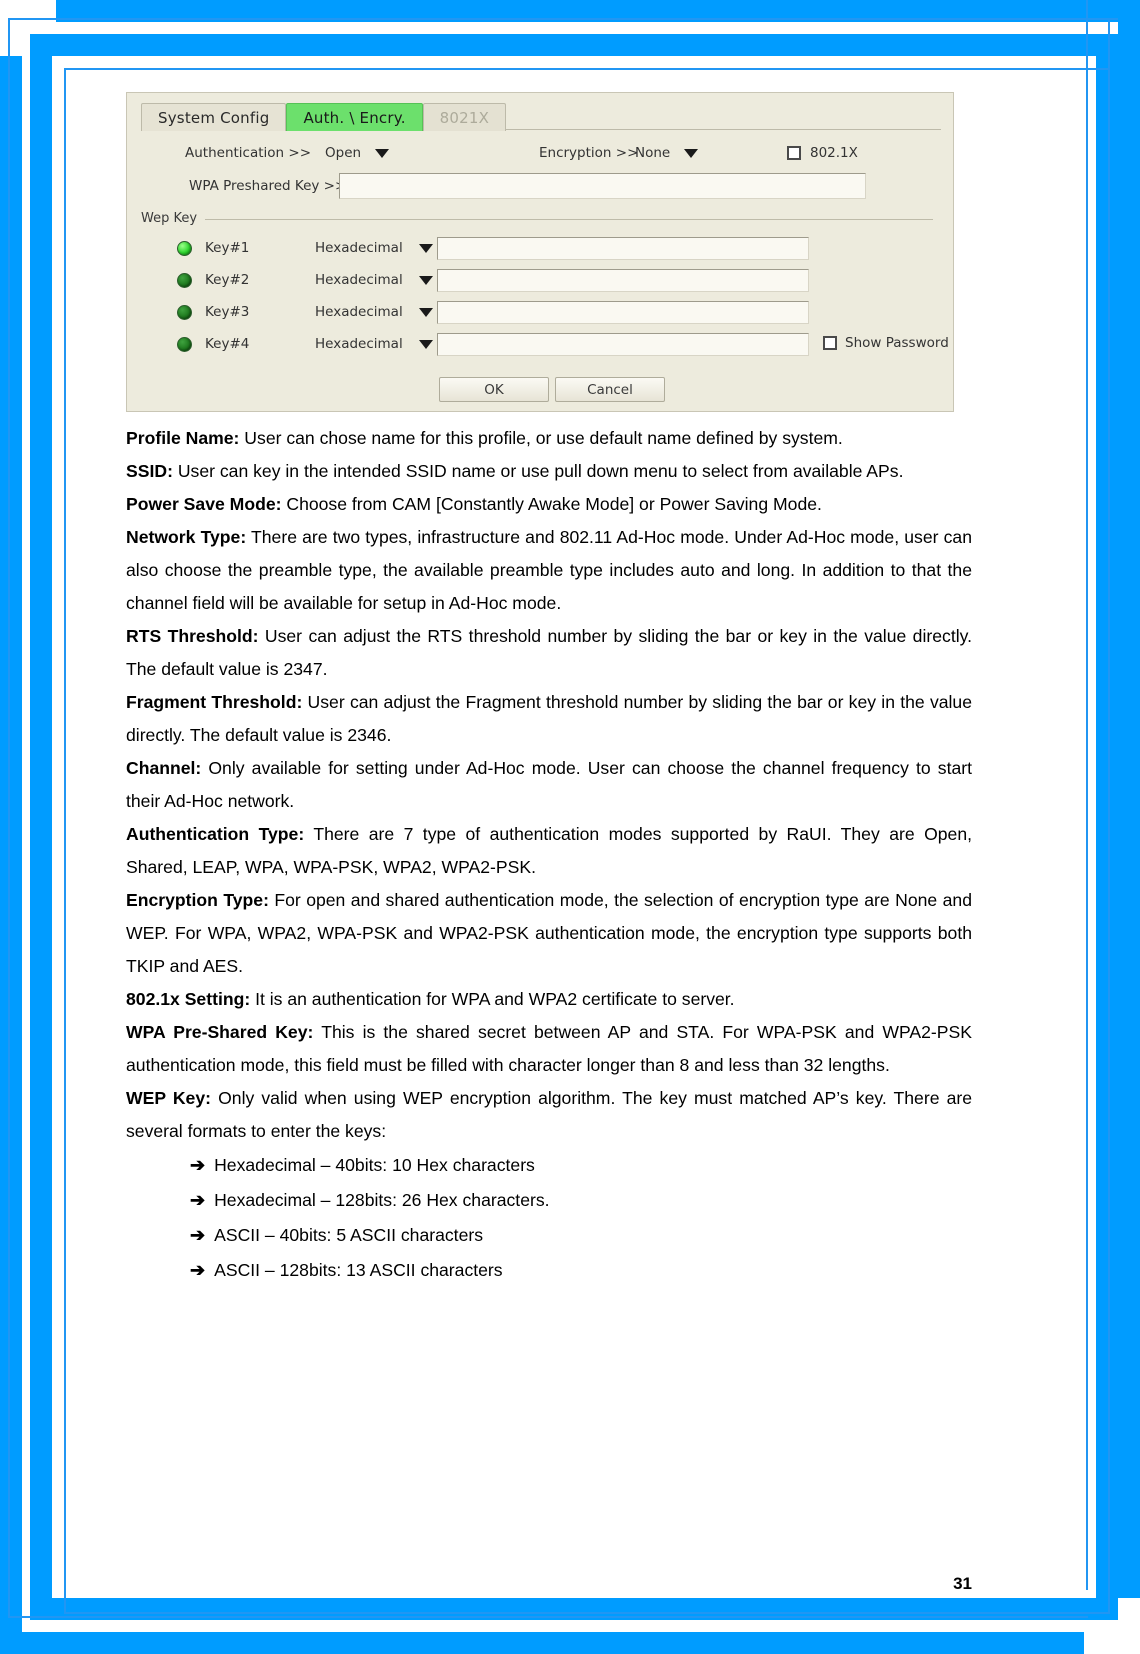 The height and width of the screenshot is (1654, 1140). What do you see at coordinates (589, 153) in the screenshot?
I see `encryption-label: Encryption >>` at bounding box center [589, 153].